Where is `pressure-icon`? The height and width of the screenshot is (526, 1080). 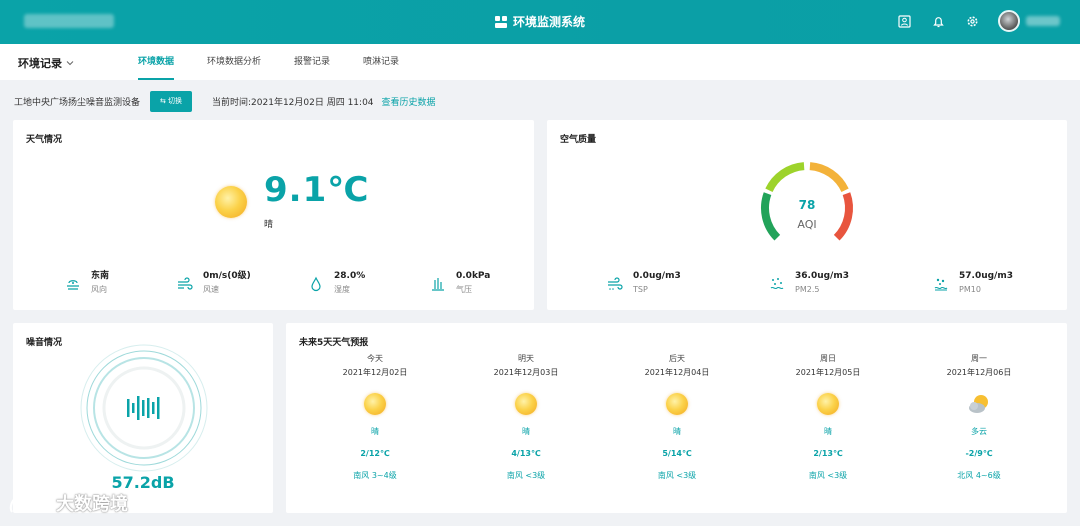 pressure-icon is located at coordinates (438, 284).